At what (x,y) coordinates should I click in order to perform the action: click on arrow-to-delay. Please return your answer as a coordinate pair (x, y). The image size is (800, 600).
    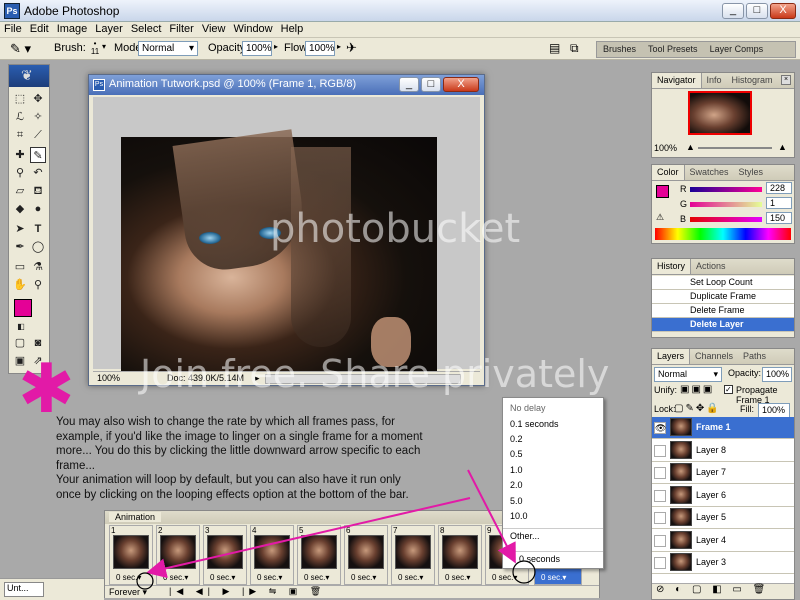
    Looking at the image, I should click on (491, 516).